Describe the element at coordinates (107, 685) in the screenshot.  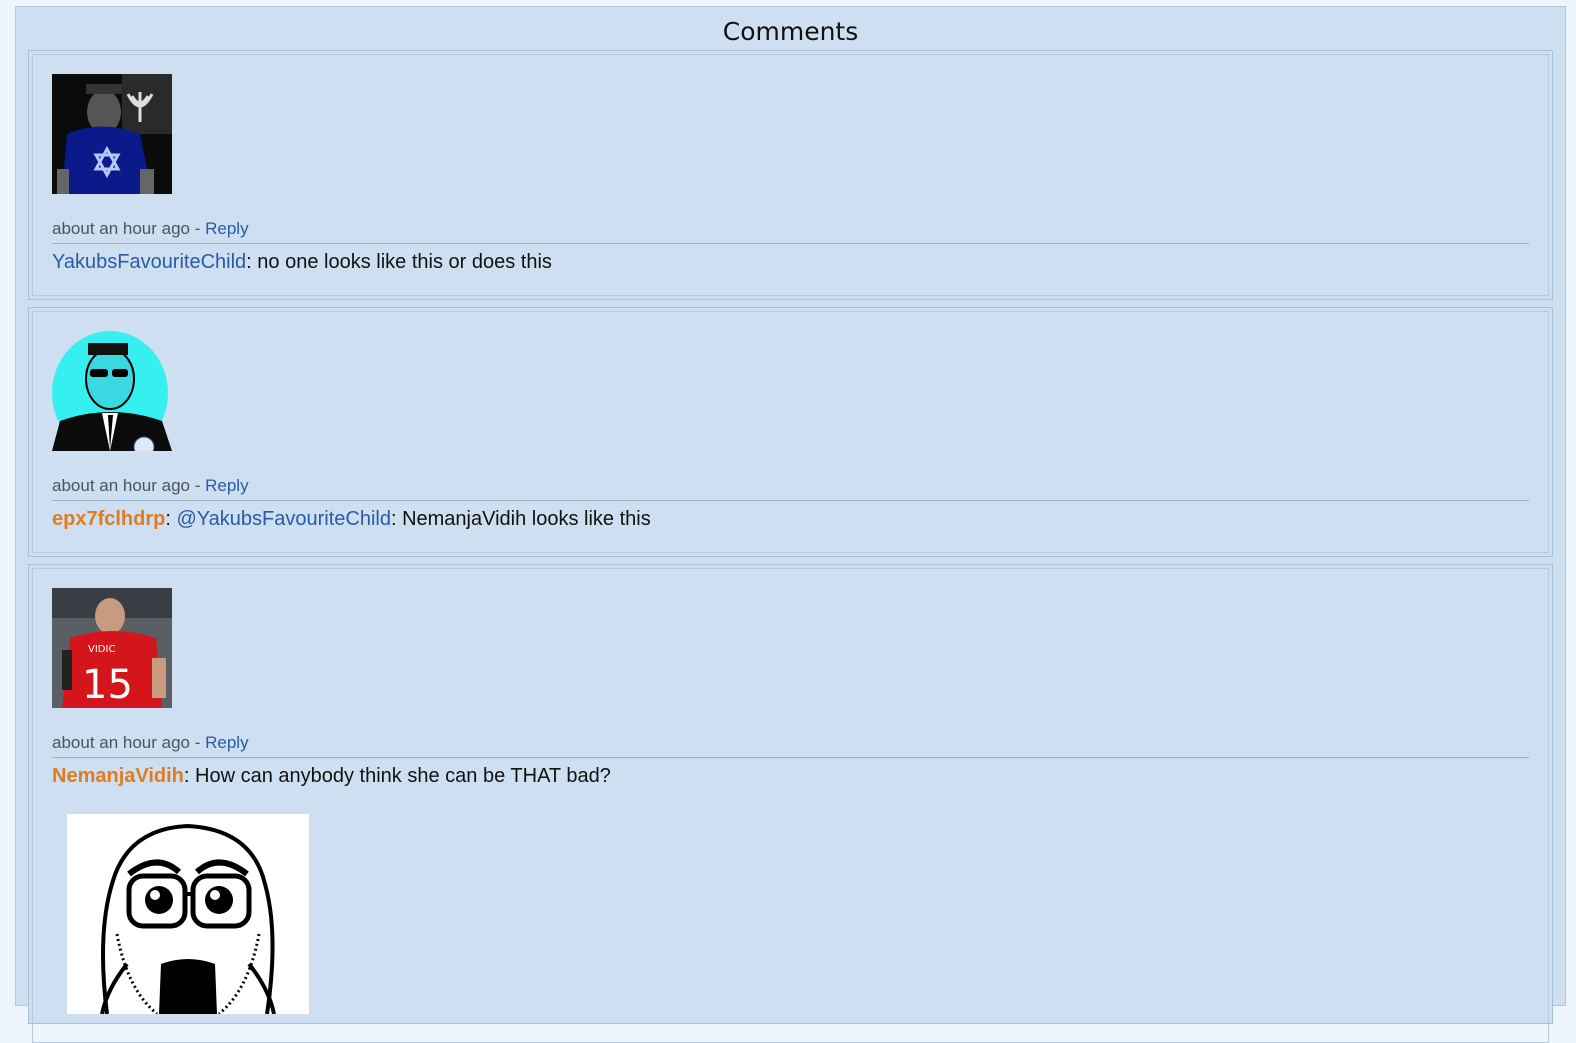
I see `svg-text: 15` at that location.